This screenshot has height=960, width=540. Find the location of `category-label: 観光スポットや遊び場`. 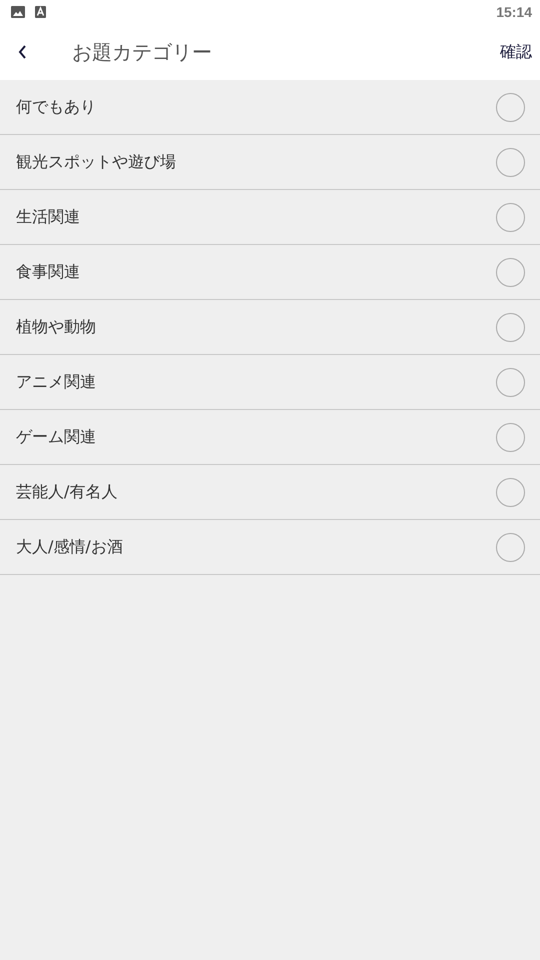

category-label: 観光スポットや遊び場 is located at coordinates (96, 162).